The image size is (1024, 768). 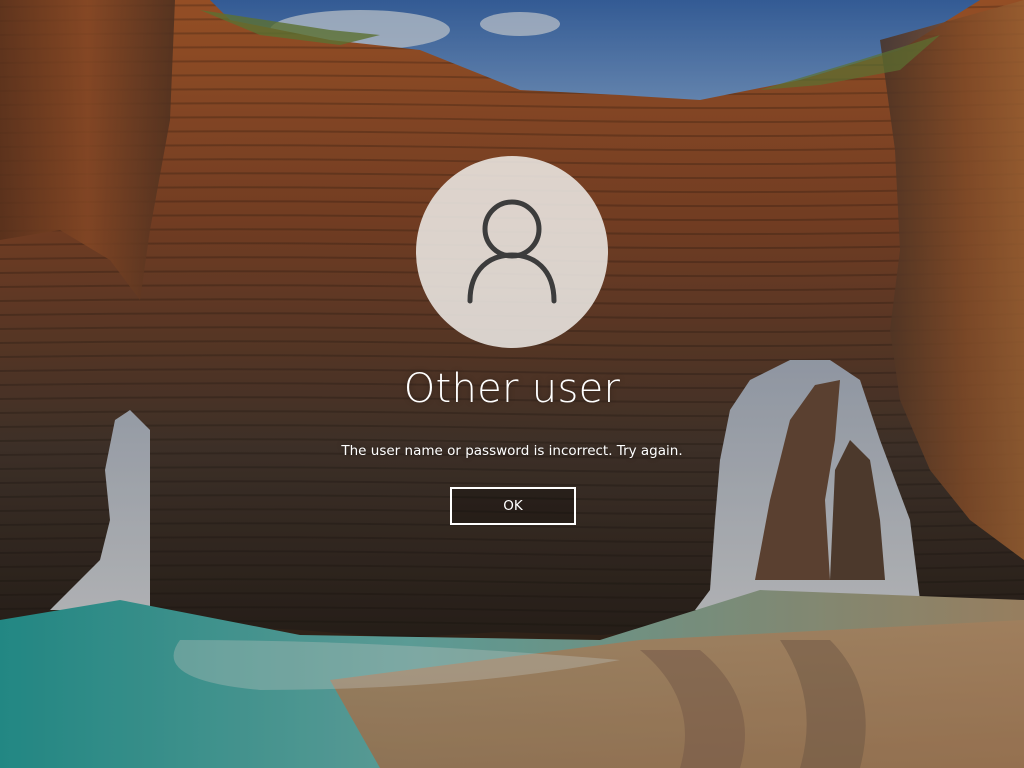 I want to click on user-silhouette-icon, so click(x=512, y=251).